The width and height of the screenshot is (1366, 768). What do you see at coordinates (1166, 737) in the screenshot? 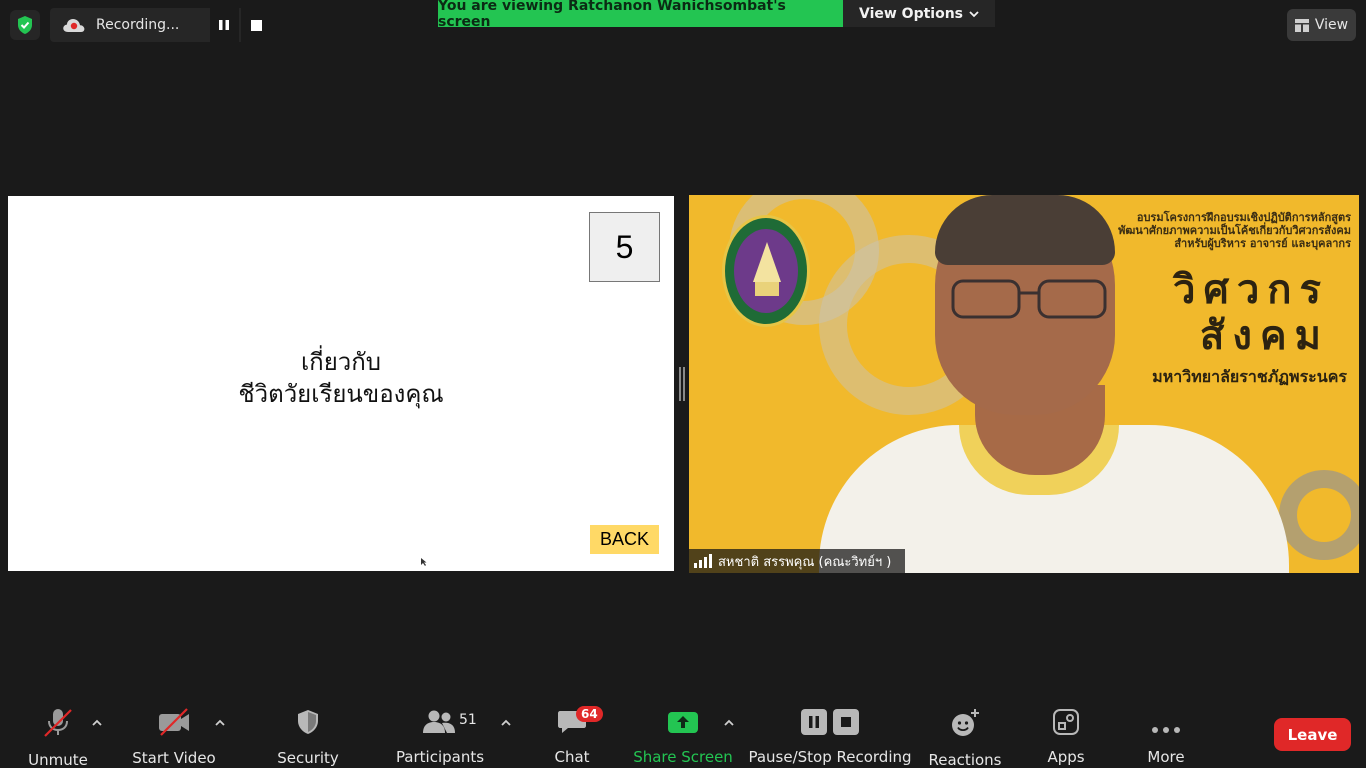
I see `more-button: More` at bounding box center [1166, 737].